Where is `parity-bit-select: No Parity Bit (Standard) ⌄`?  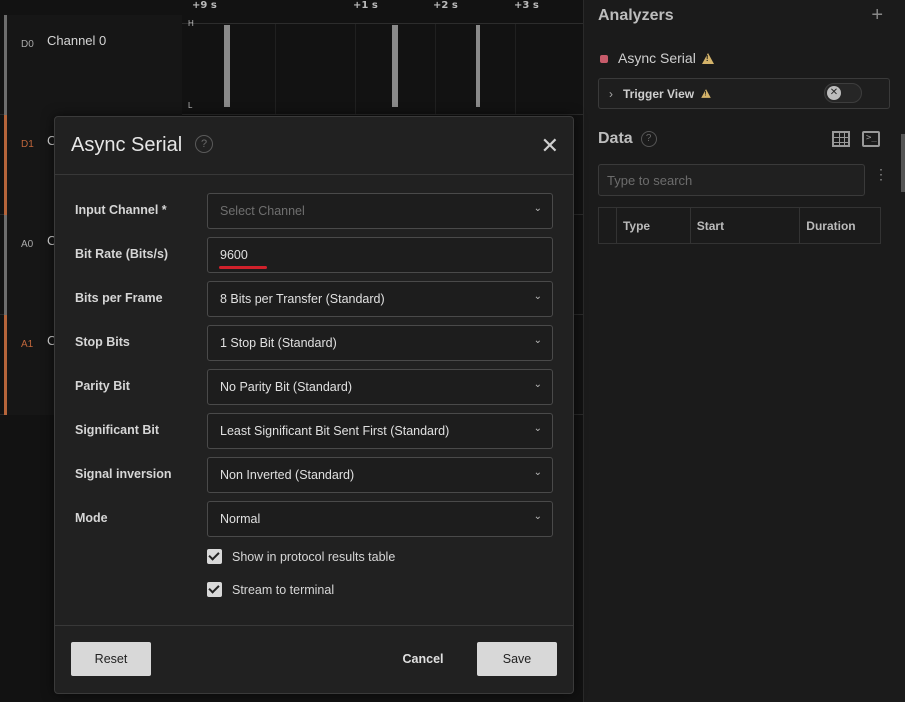 parity-bit-select: No Parity Bit (Standard) ⌄ is located at coordinates (380, 387).